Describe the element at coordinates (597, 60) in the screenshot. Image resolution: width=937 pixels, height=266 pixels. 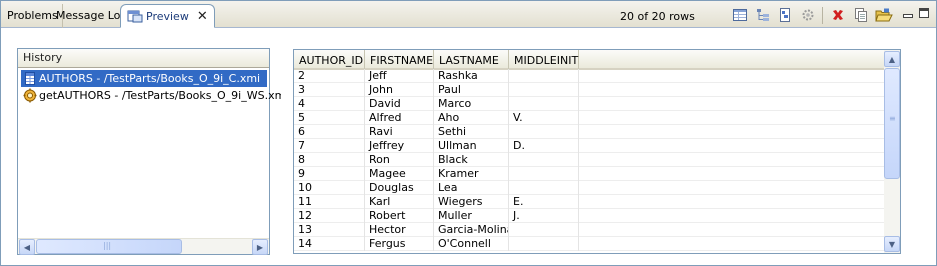
I see `table-header: AUTHOR_ID FIRSTNAME LASTNAME MIDDLEINIT` at that location.